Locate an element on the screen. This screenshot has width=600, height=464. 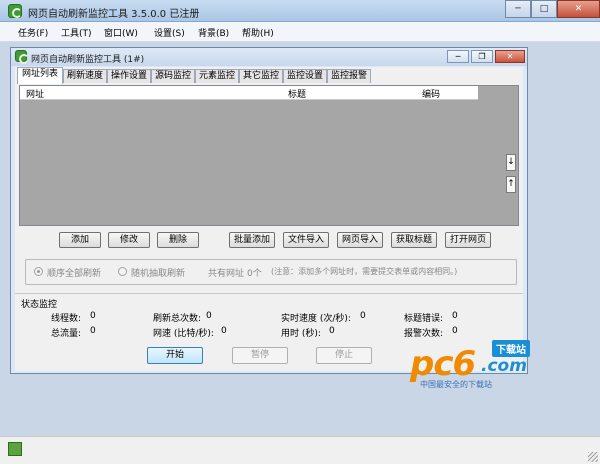
main-title-bar: 网页自动刷新监控工具 3.5.0.0 已注册 ─ □ ✕ is located at coordinates (300, 11).